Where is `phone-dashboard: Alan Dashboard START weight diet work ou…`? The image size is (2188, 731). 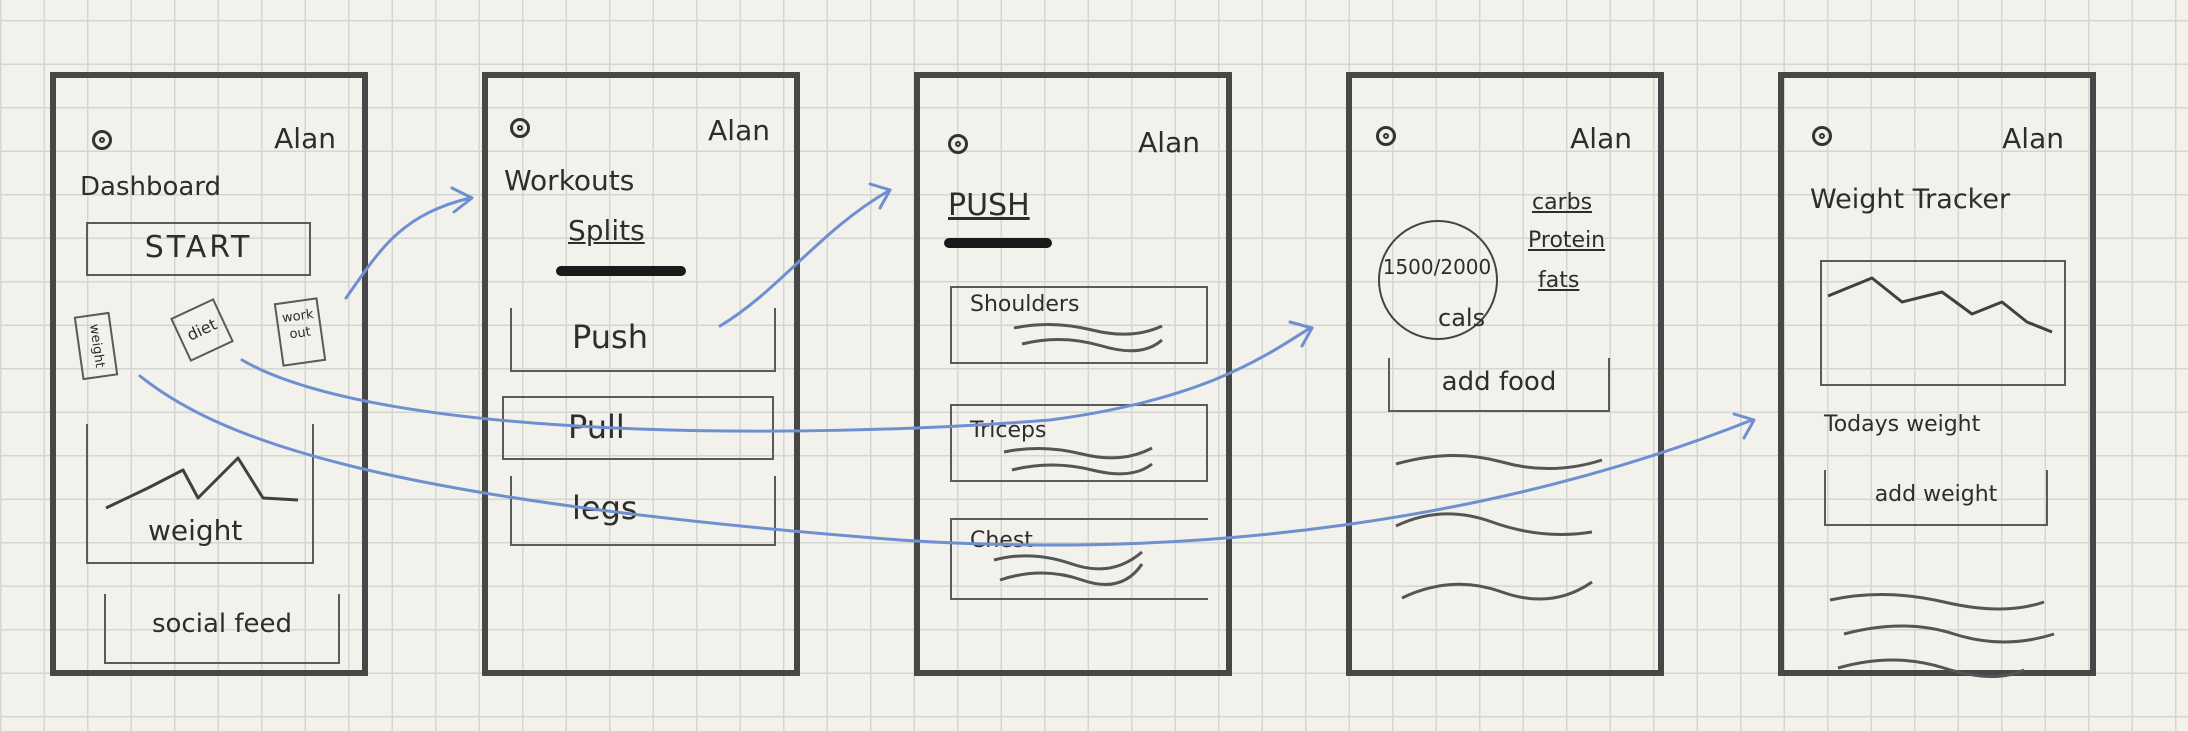
phone-dashboard: Alan Dashboard START weight diet work ou… is located at coordinates (209, 374).